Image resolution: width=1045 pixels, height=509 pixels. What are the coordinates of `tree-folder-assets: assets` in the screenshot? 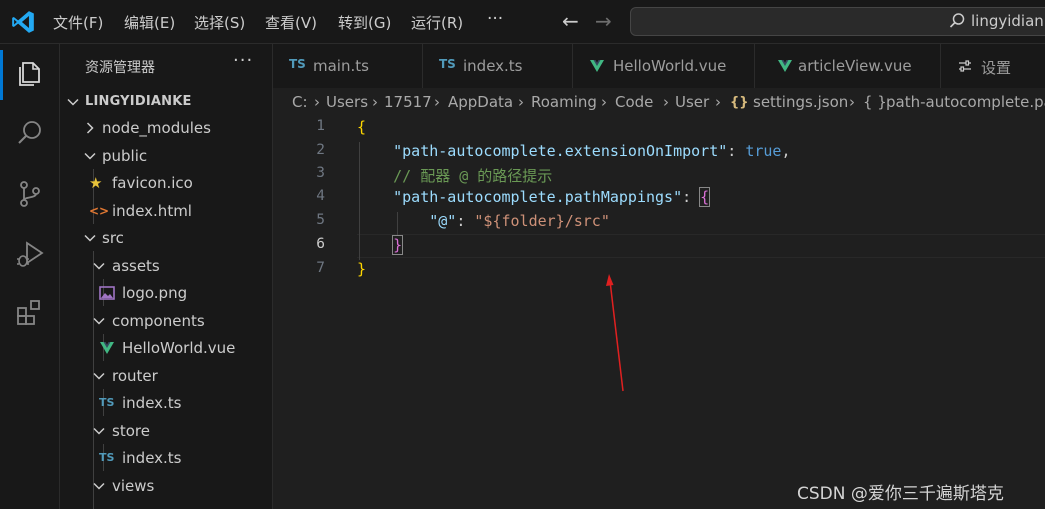 It's located at (166, 266).